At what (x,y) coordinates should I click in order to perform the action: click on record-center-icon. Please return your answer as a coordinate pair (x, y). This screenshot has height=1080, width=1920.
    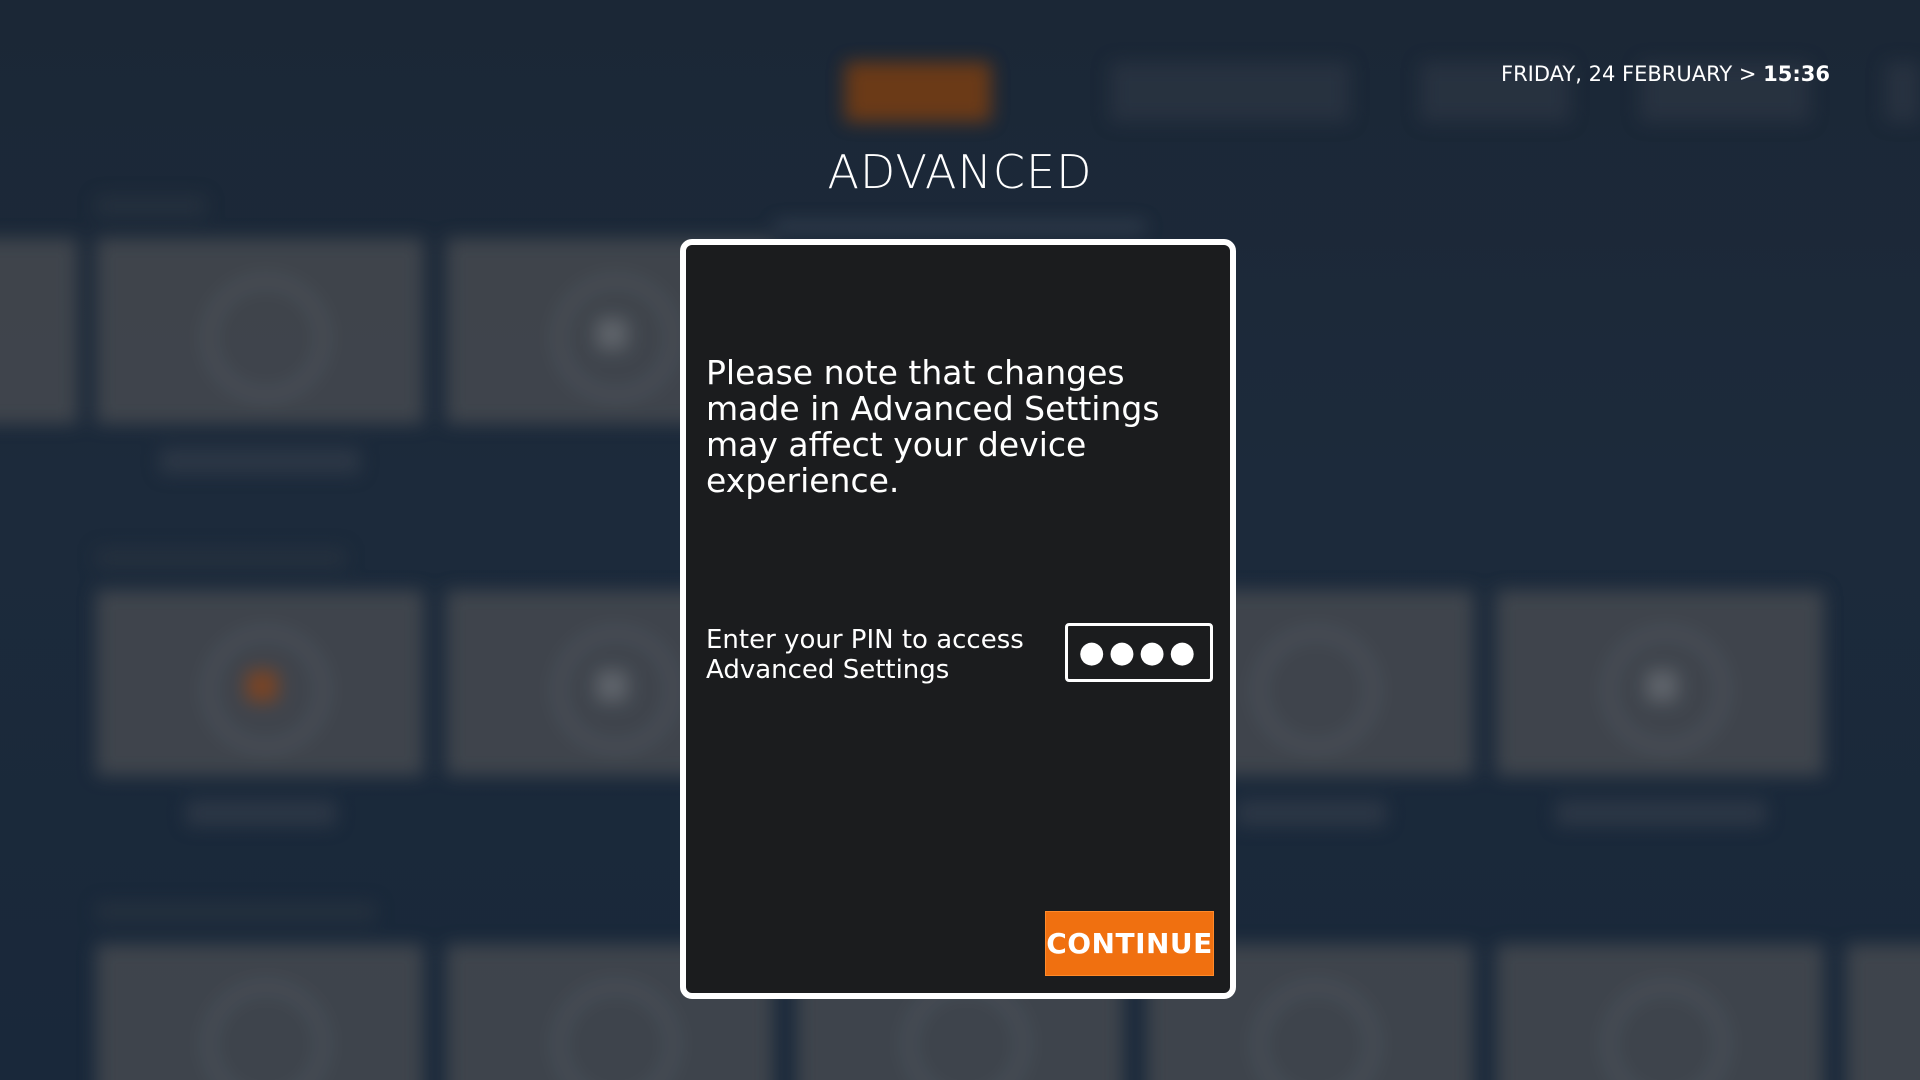
    Looking at the image, I should click on (262, 686).